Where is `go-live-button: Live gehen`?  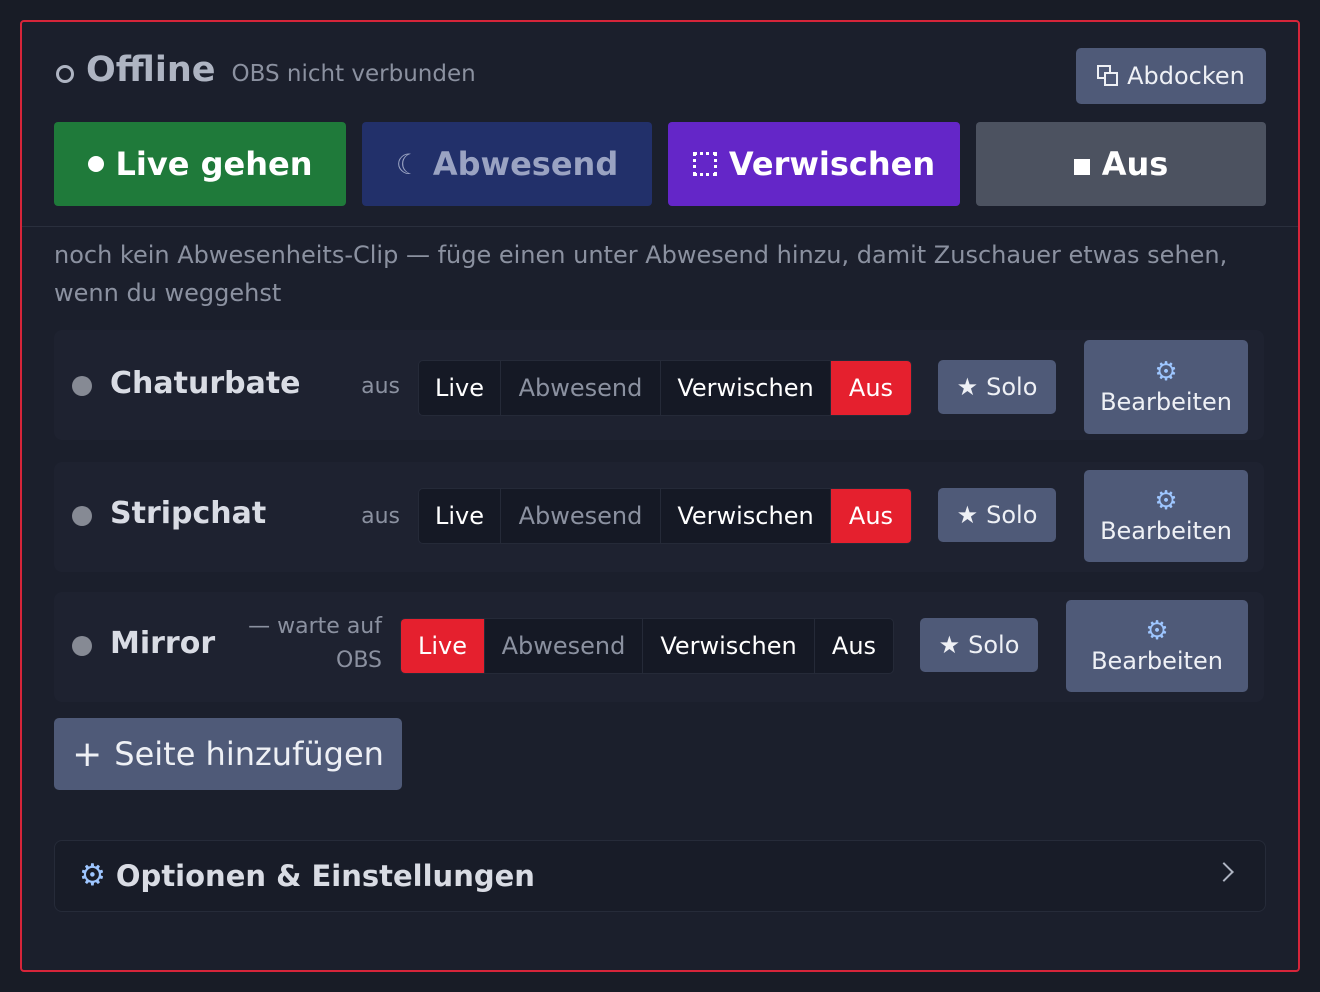
go-live-button: Live gehen is located at coordinates (200, 164).